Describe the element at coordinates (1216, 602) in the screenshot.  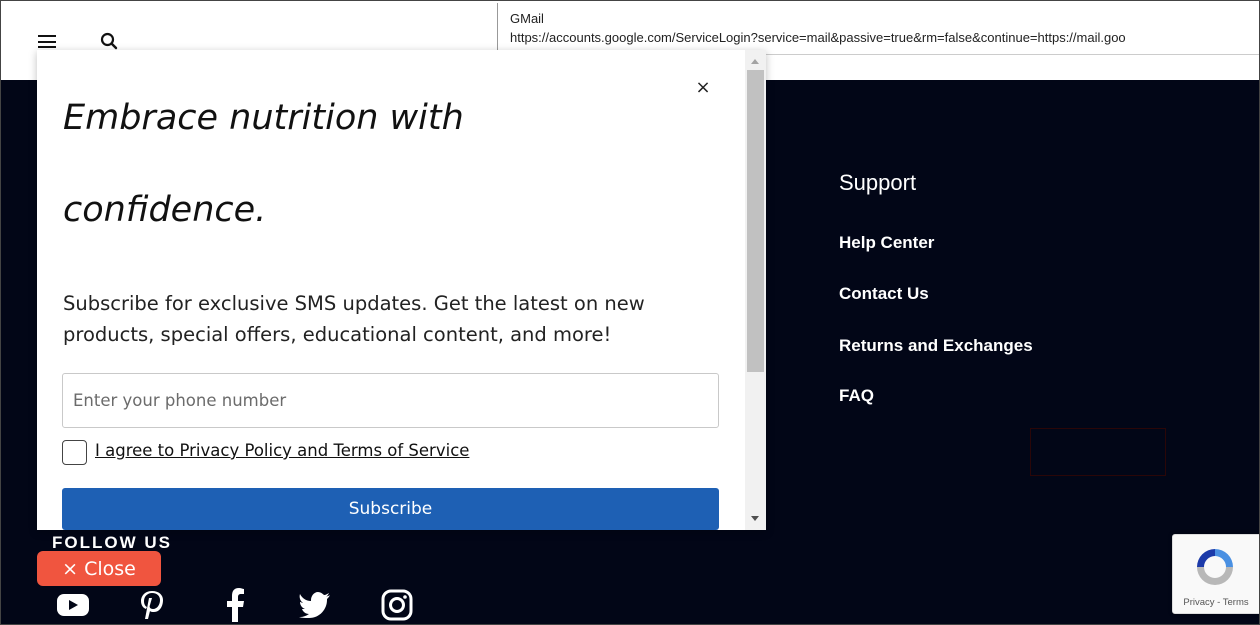
I see `recaptcha-terms: Privacy - Terms` at that location.